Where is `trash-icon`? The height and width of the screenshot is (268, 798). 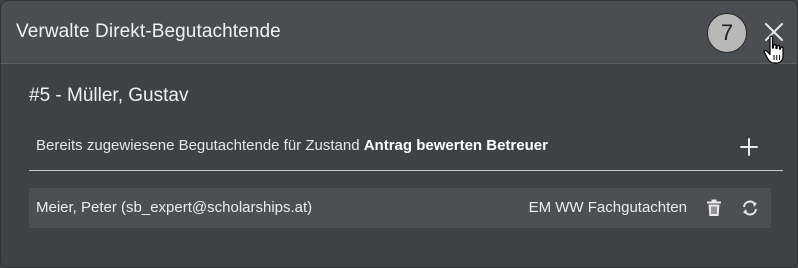
trash-icon is located at coordinates (714, 208).